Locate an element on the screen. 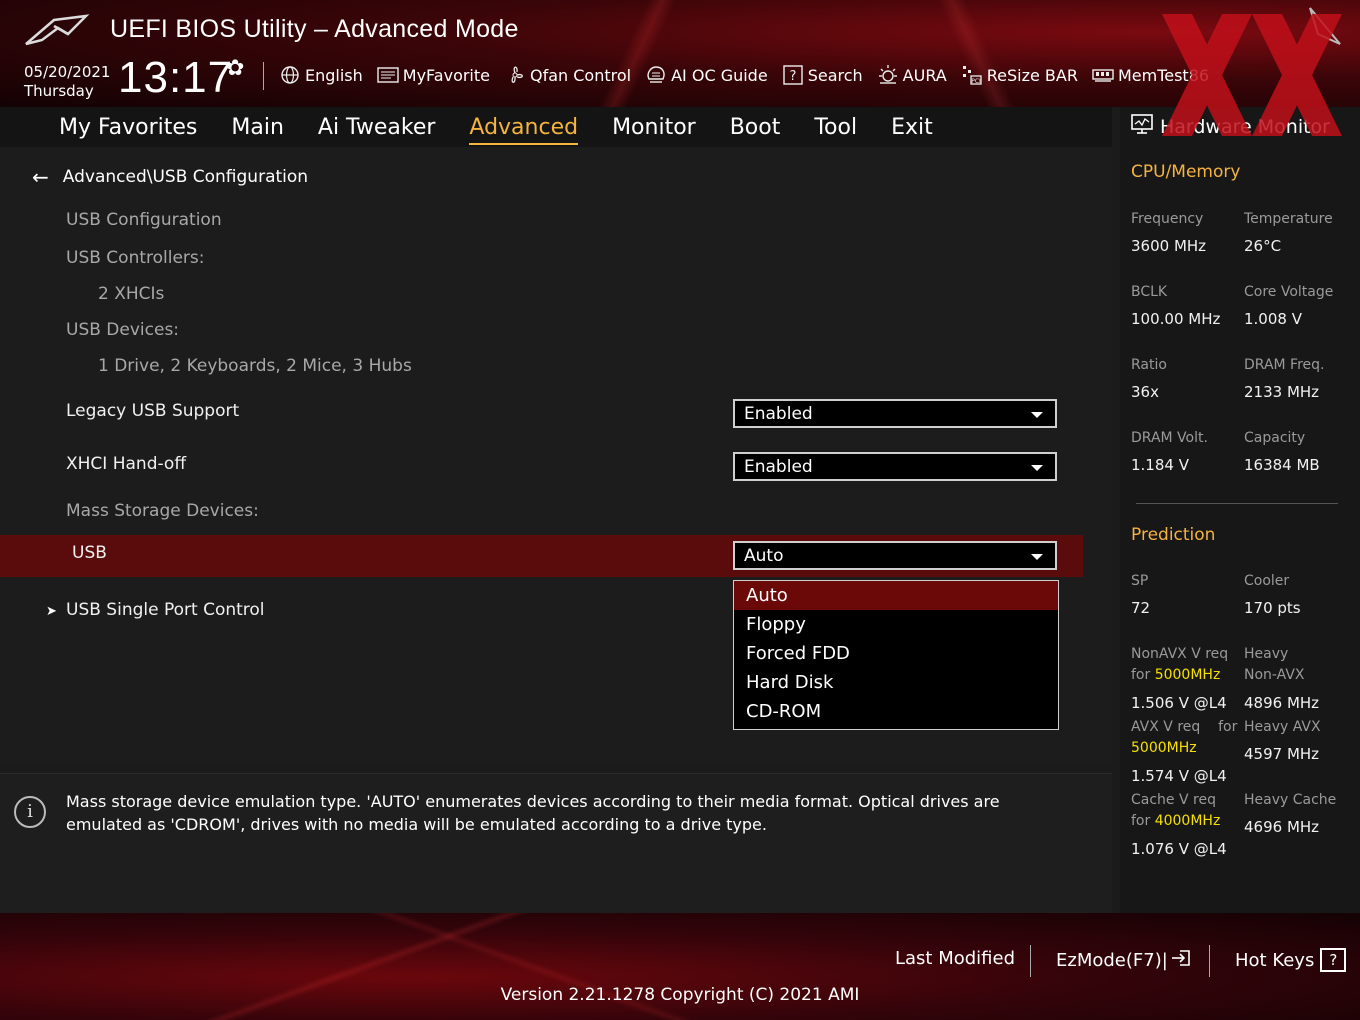 The width and height of the screenshot is (1360, 1020). ai-guide-icon is located at coordinates (656, 75).